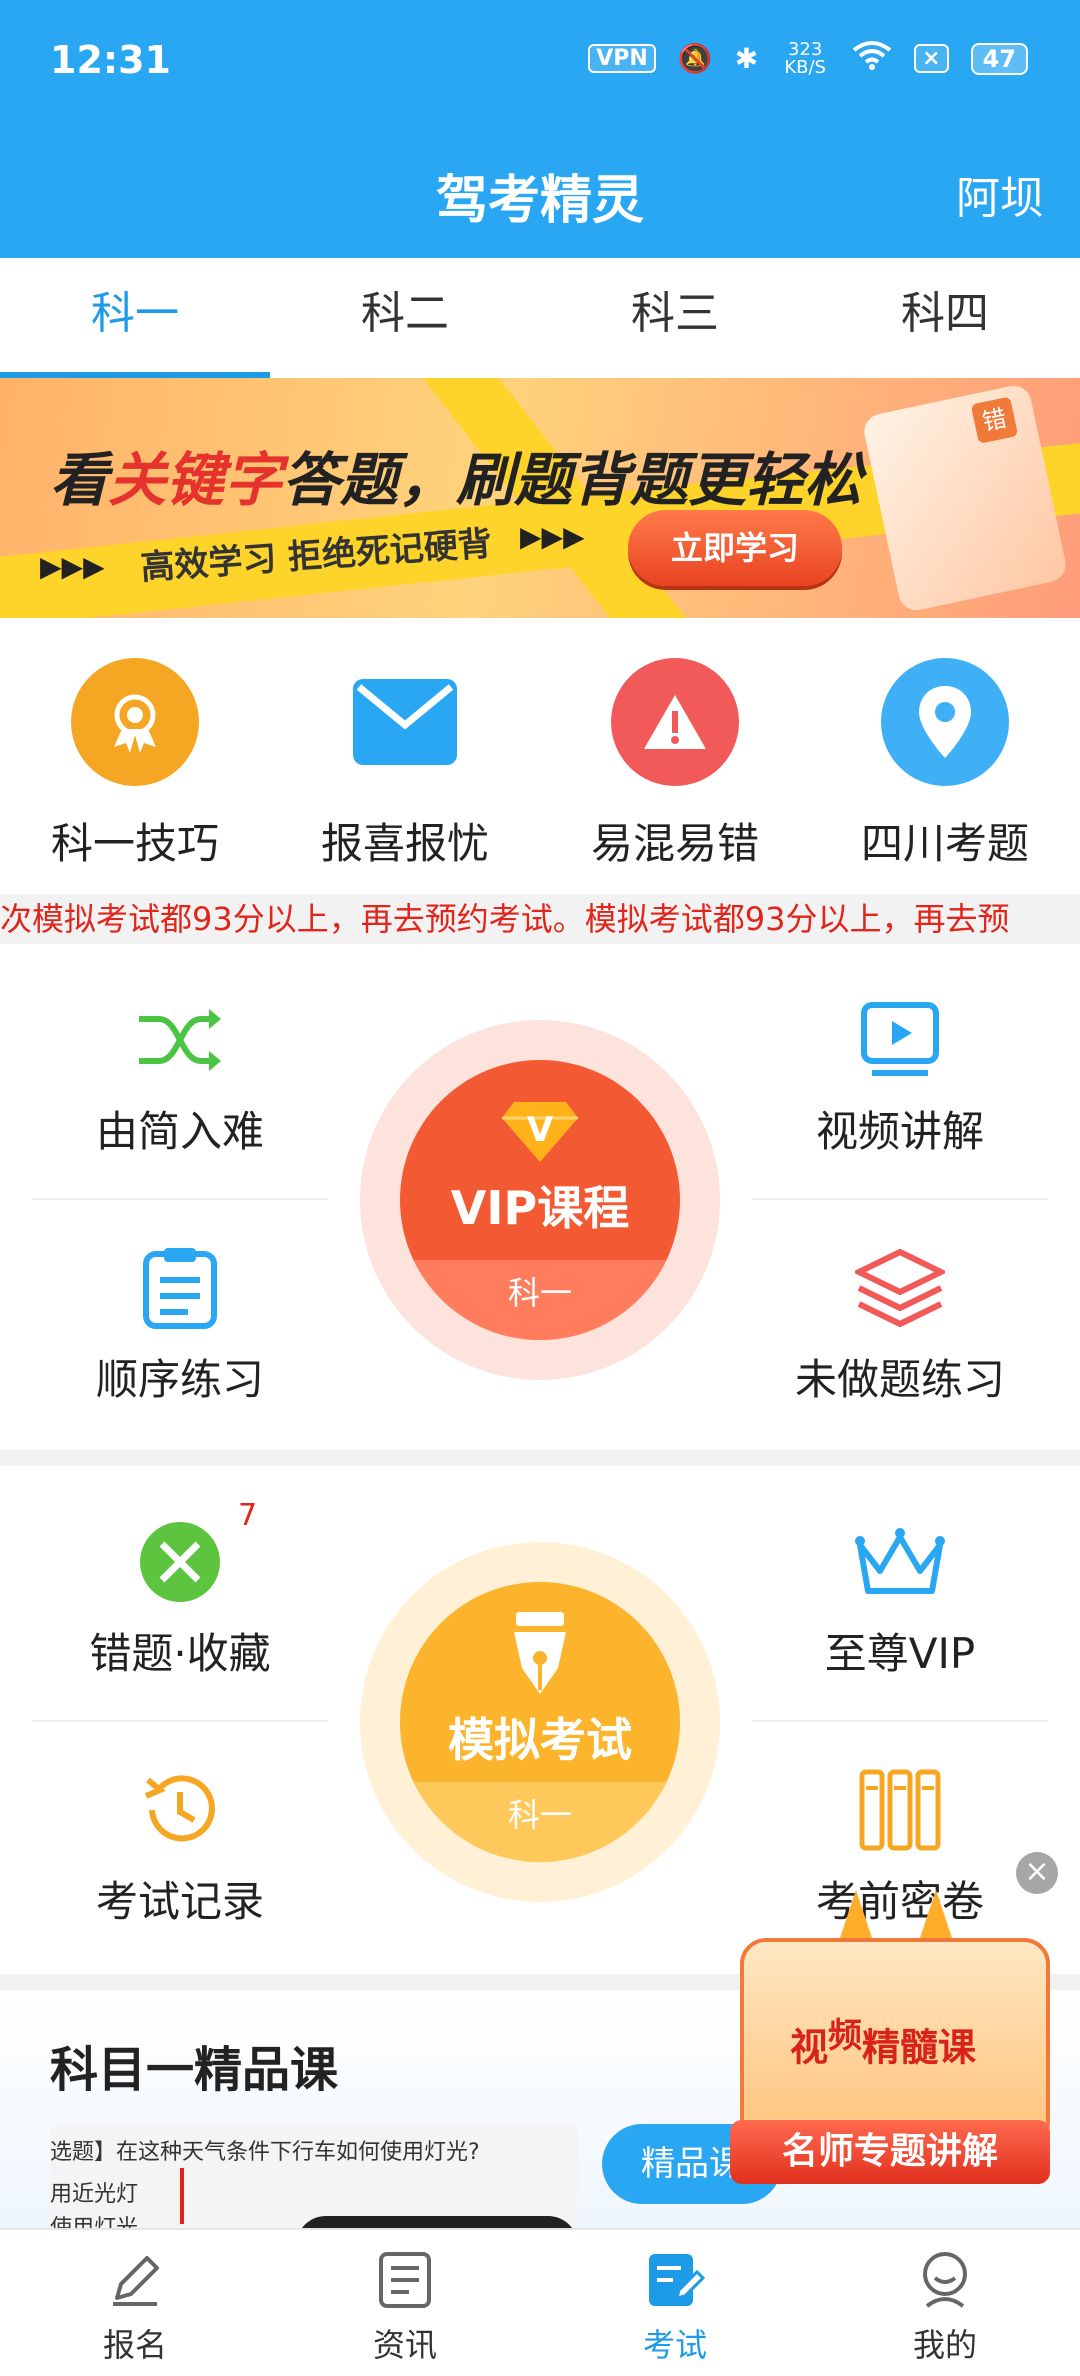 This screenshot has height=2376, width=1080. I want to click on practice-label: 未做题练习, so click(899, 1379).